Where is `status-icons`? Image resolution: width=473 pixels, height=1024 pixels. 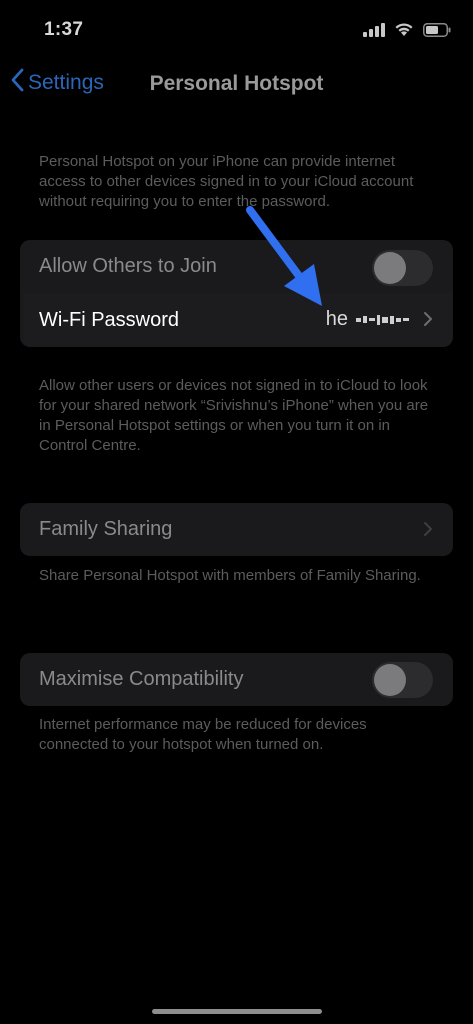 status-icons is located at coordinates (407, 29).